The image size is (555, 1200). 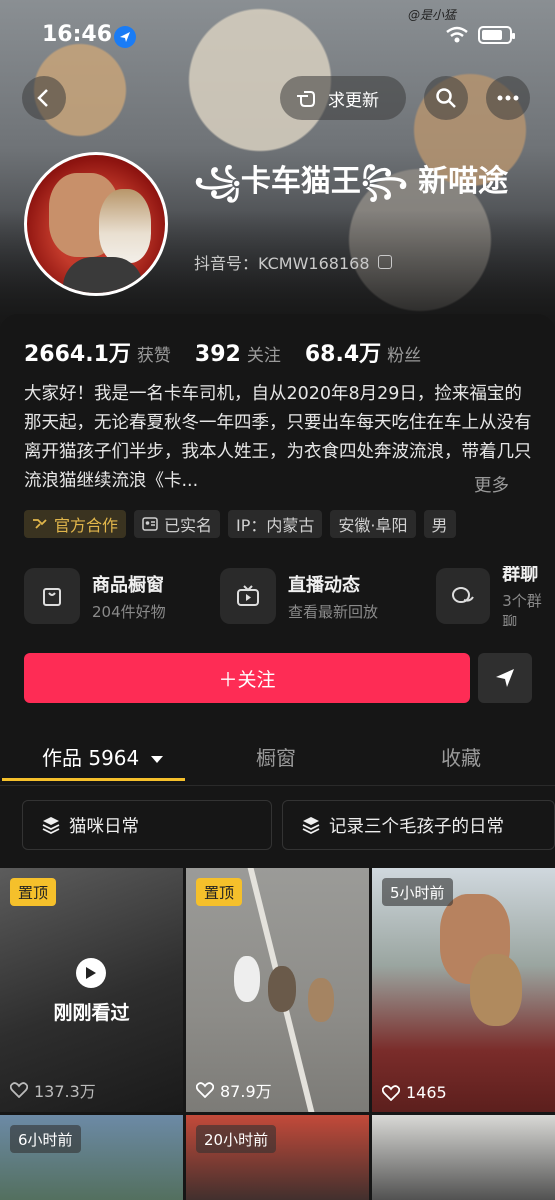 I want to click on tag-gender: 男, so click(x=439, y=524).